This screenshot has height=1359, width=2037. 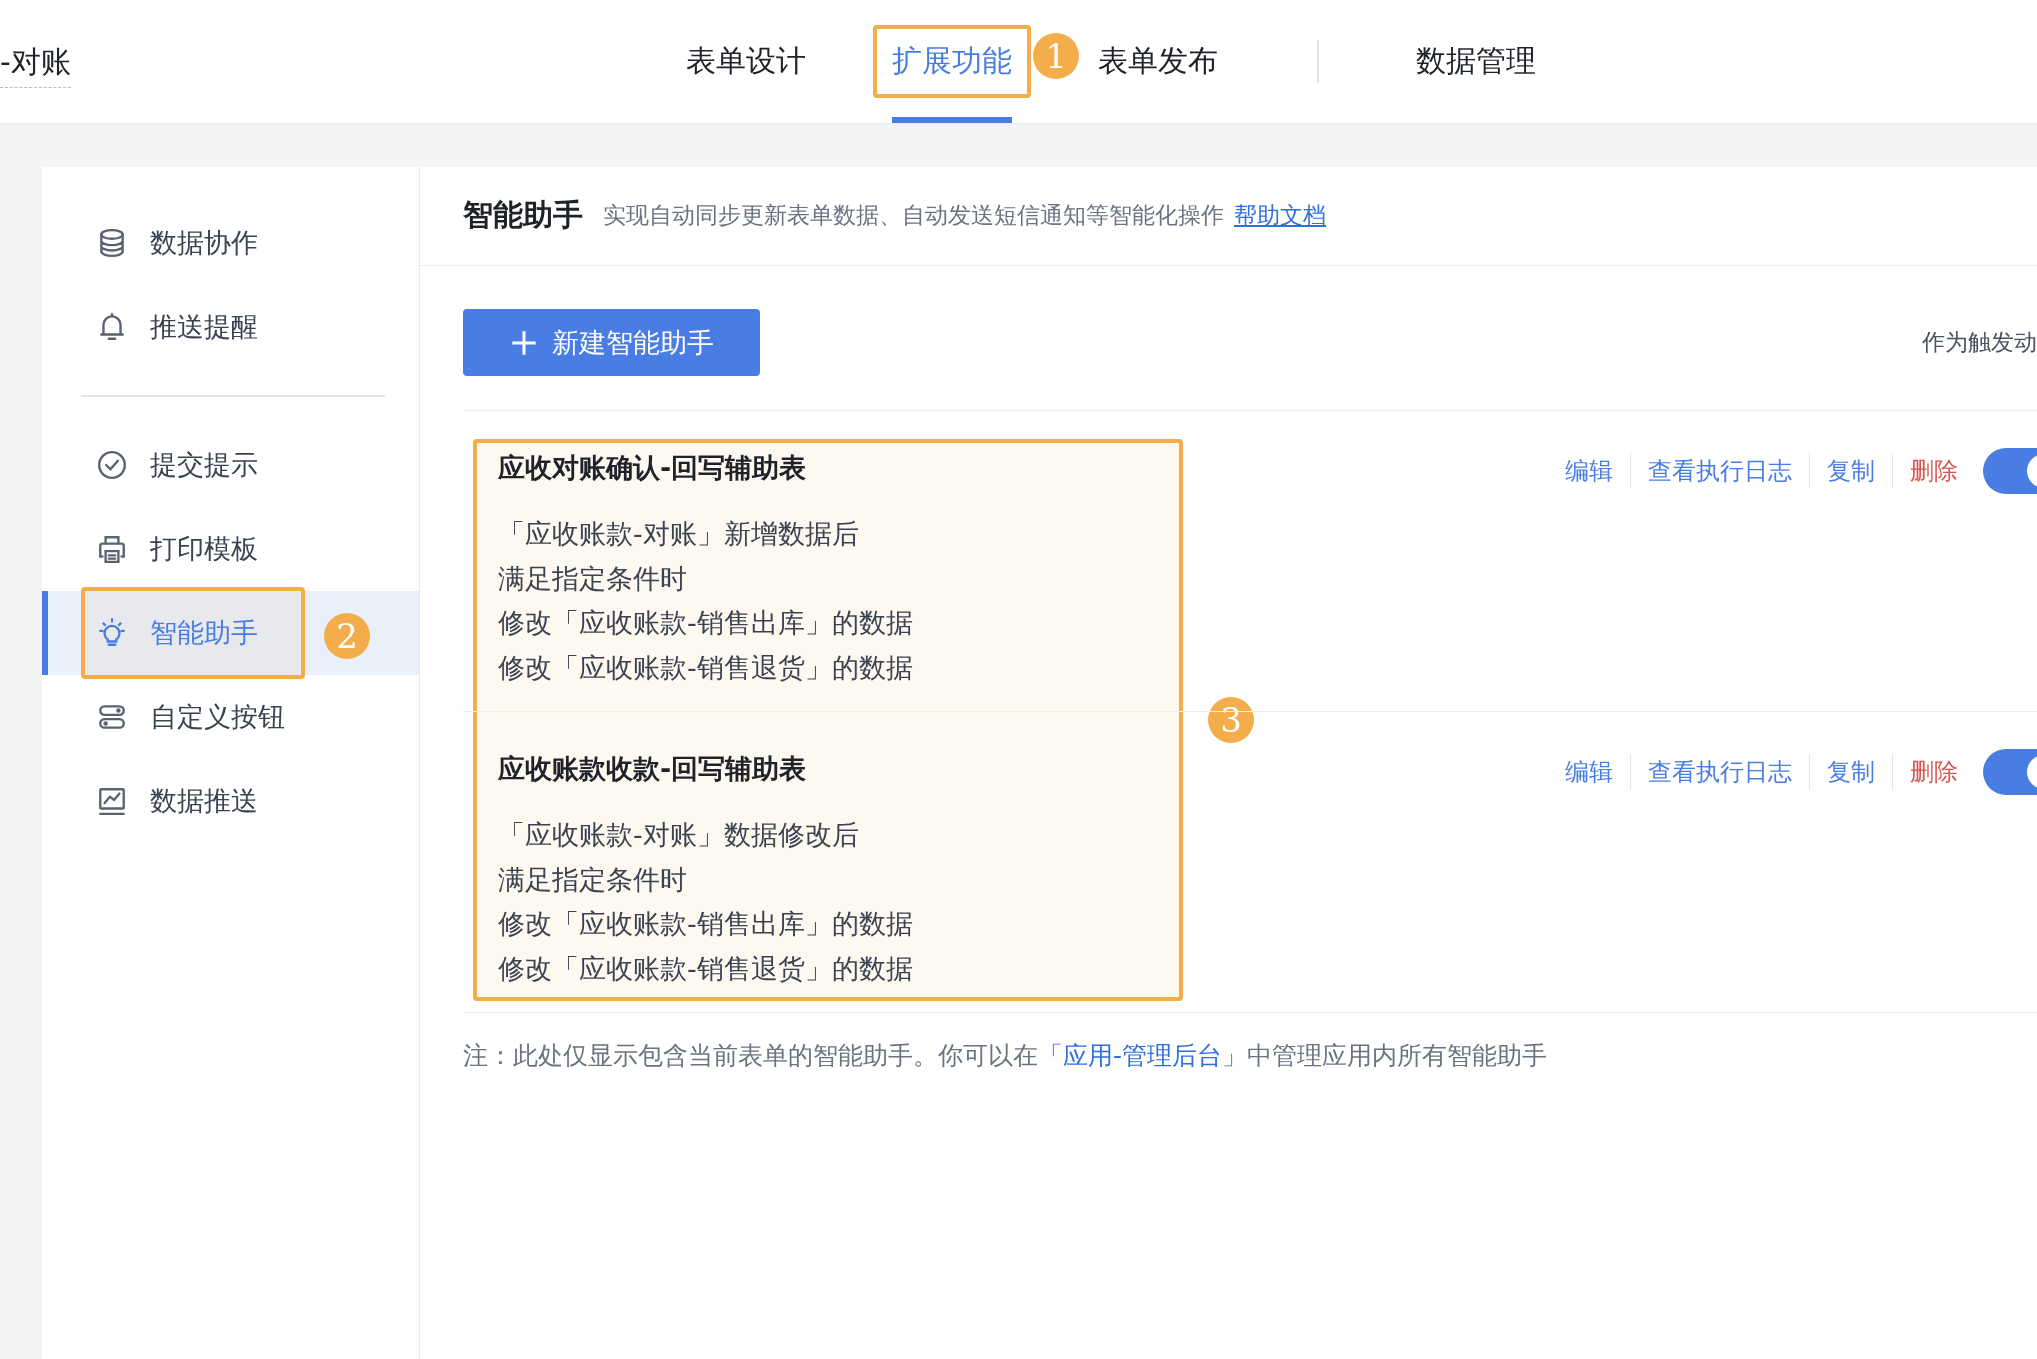 What do you see at coordinates (112, 549) in the screenshot?
I see `printer-icon` at bounding box center [112, 549].